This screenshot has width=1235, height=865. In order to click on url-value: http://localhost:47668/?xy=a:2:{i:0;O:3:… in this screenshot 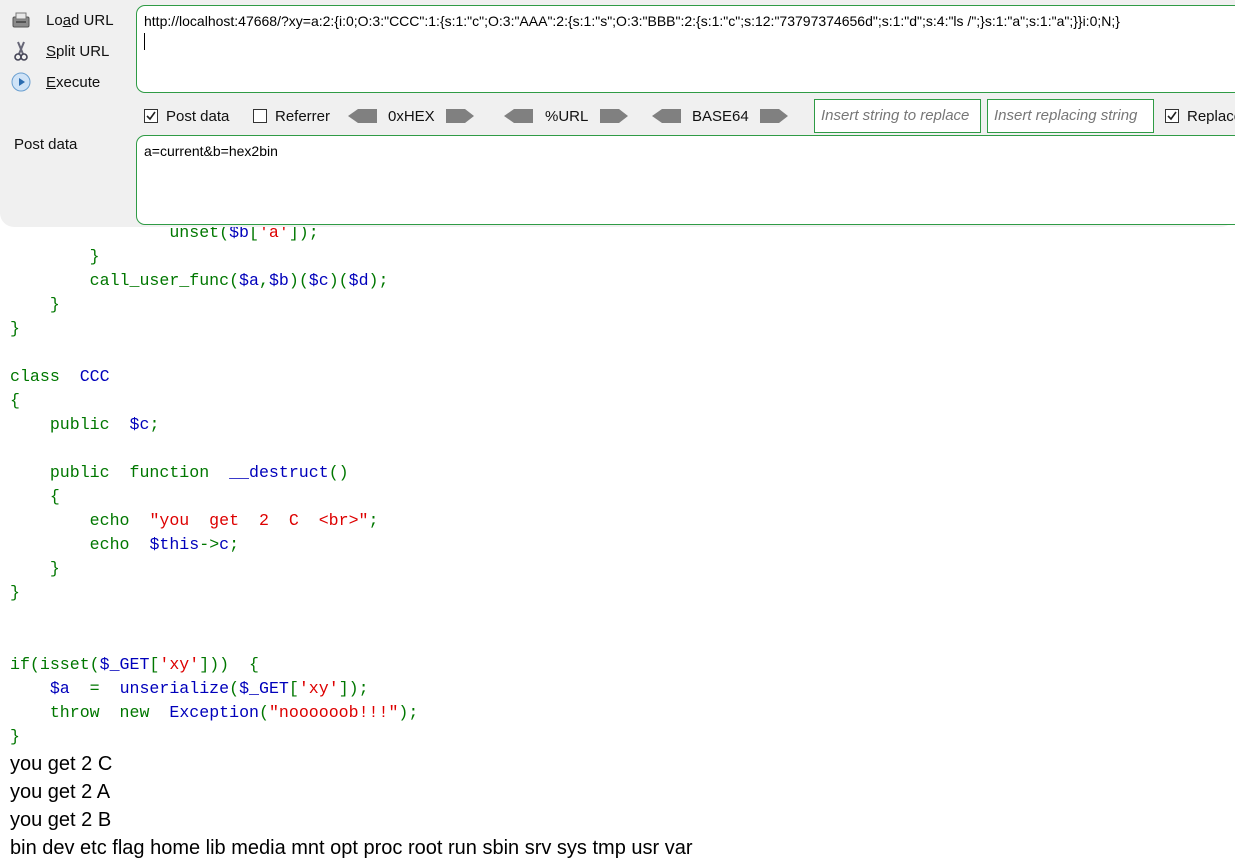, I will do `click(632, 21)`.